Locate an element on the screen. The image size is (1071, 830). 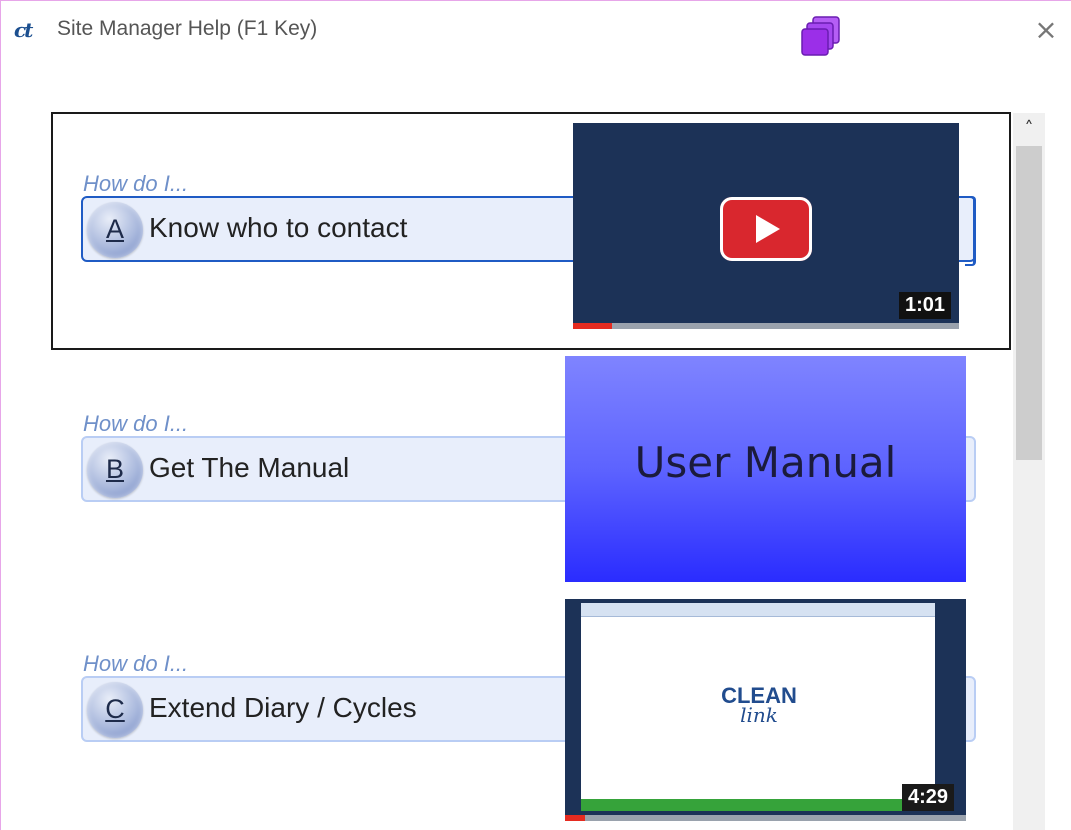
close-icon: × is located at coordinates (1046, 29).